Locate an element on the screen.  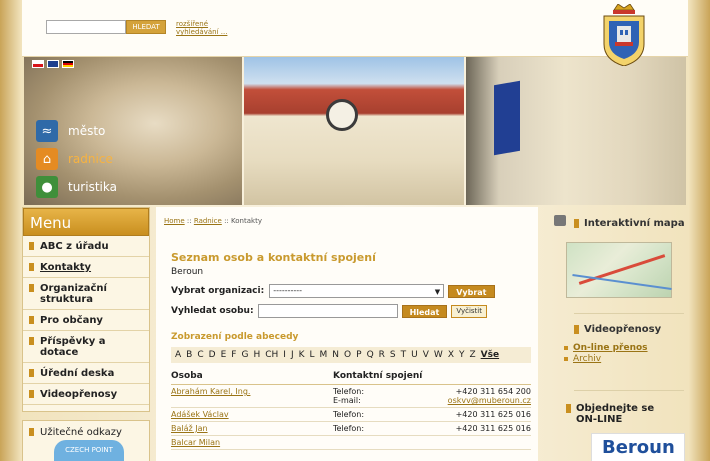
person-link: Abrahám Karel, Ing. is located at coordinates (210, 391).